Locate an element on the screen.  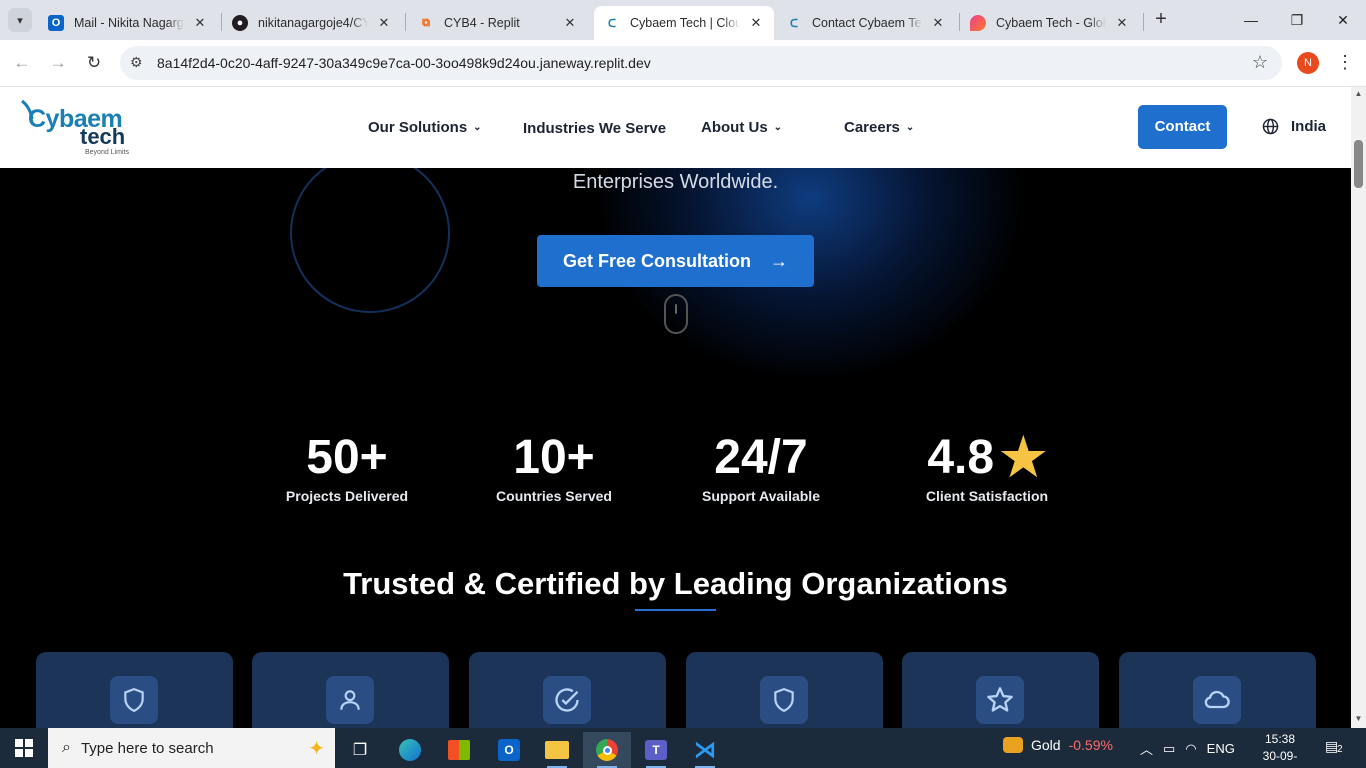
cybaem-icon: ᑕ is located at coordinates (794, 23).